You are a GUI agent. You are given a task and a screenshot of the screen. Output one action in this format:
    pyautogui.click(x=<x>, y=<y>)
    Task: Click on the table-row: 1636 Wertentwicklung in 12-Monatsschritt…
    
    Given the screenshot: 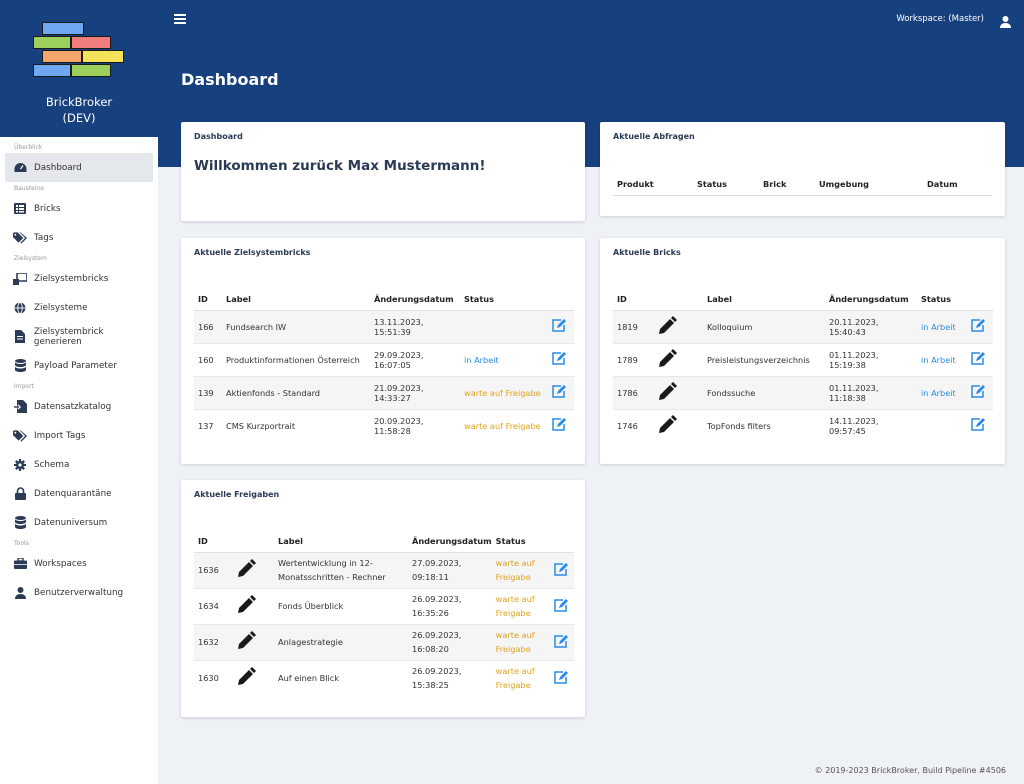 What is the action you would take?
    pyautogui.click(x=384, y=569)
    